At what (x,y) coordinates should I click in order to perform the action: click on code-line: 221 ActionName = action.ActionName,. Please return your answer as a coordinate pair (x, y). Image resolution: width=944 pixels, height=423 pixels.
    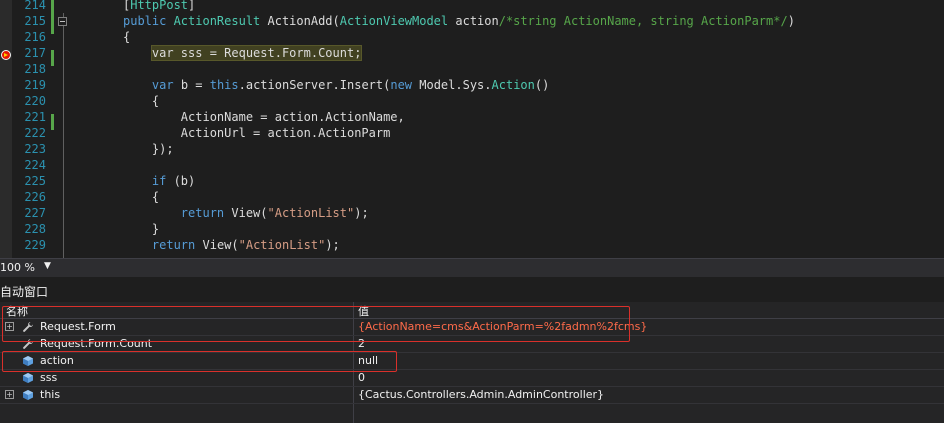
    Looking at the image, I should click on (472, 117).